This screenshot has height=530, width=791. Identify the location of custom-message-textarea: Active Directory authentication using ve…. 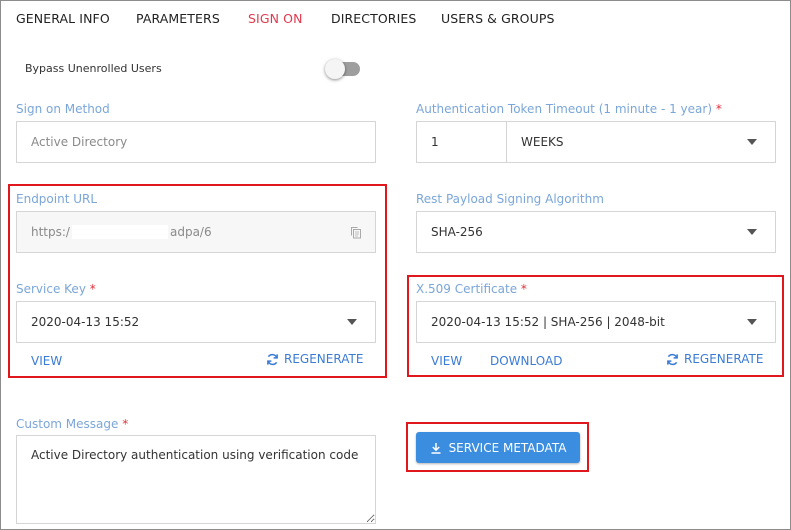
(196, 479).